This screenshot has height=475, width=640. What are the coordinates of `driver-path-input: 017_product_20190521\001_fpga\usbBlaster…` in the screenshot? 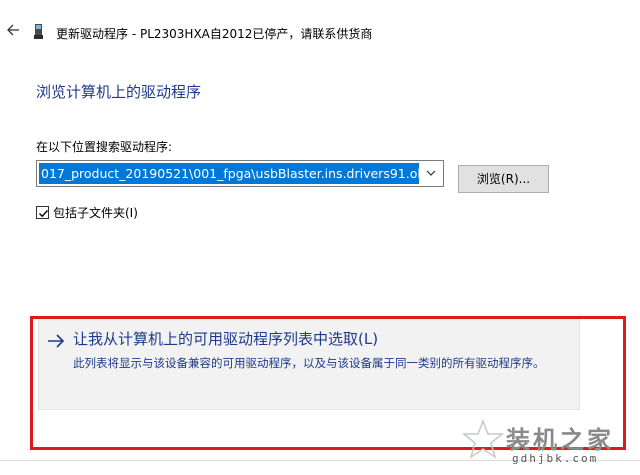 It's located at (229, 173).